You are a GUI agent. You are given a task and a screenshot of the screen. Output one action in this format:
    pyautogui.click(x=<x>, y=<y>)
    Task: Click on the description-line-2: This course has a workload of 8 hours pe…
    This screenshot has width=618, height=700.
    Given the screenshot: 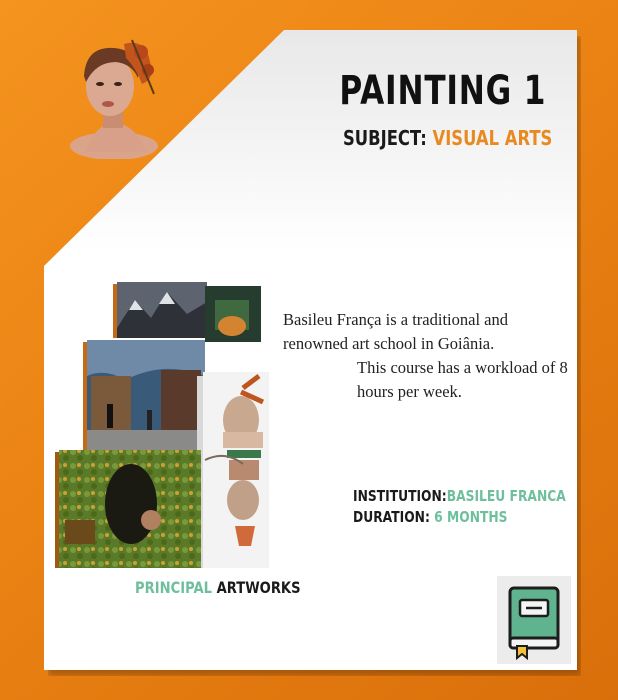 What is the action you would take?
    pyautogui.click(x=462, y=379)
    